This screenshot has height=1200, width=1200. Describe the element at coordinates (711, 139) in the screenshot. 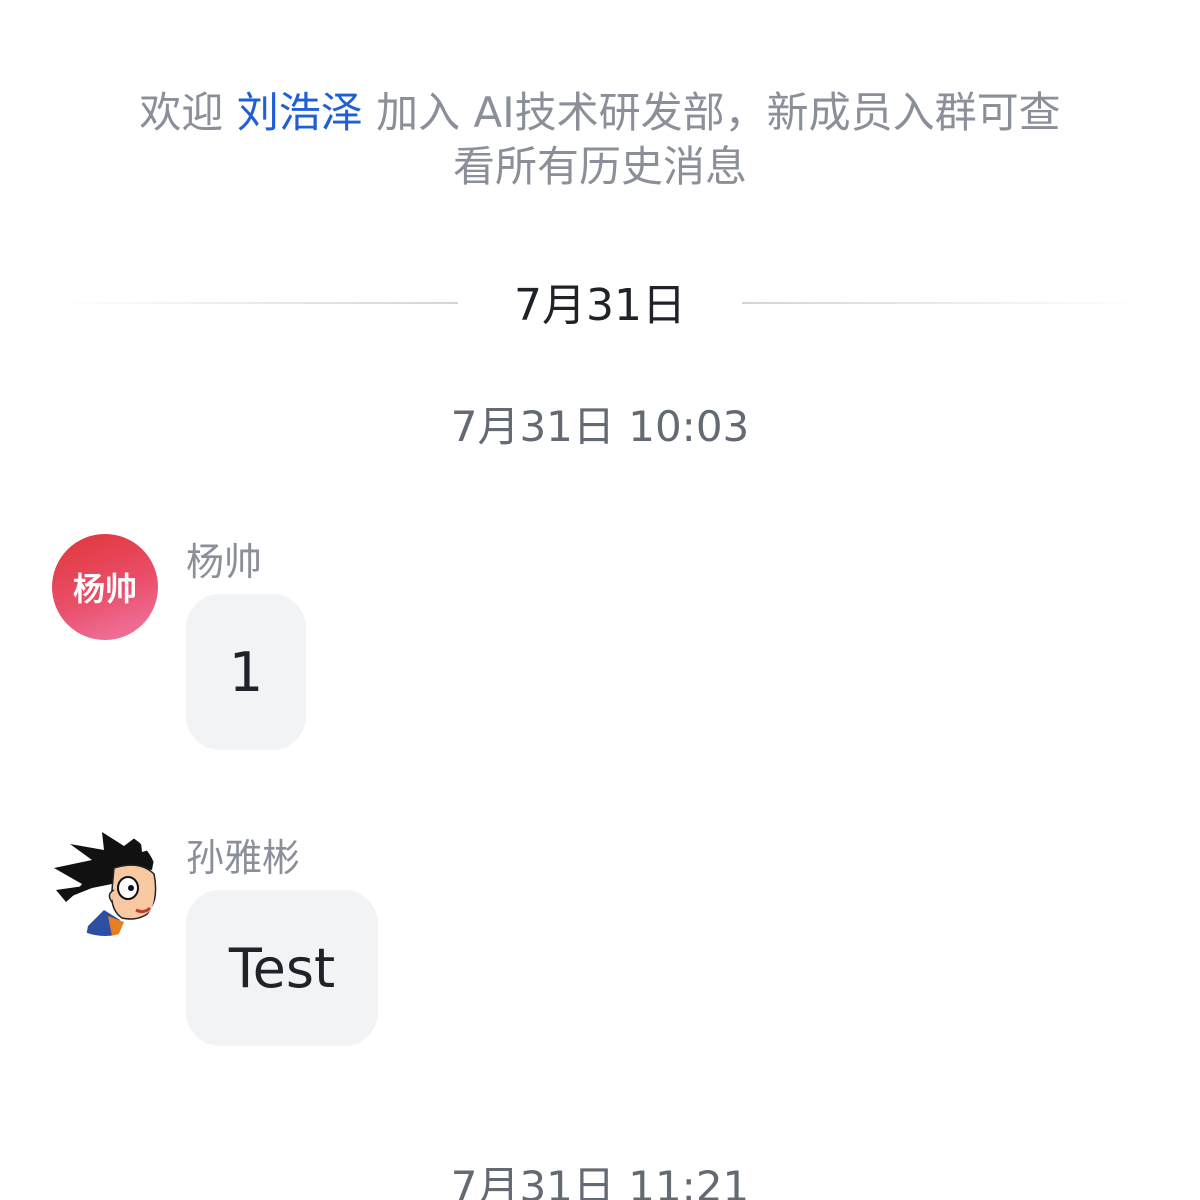

I see `notice-suffix: 加入 AI技术研发部，新成员入群可查看所有历史消息` at that location.